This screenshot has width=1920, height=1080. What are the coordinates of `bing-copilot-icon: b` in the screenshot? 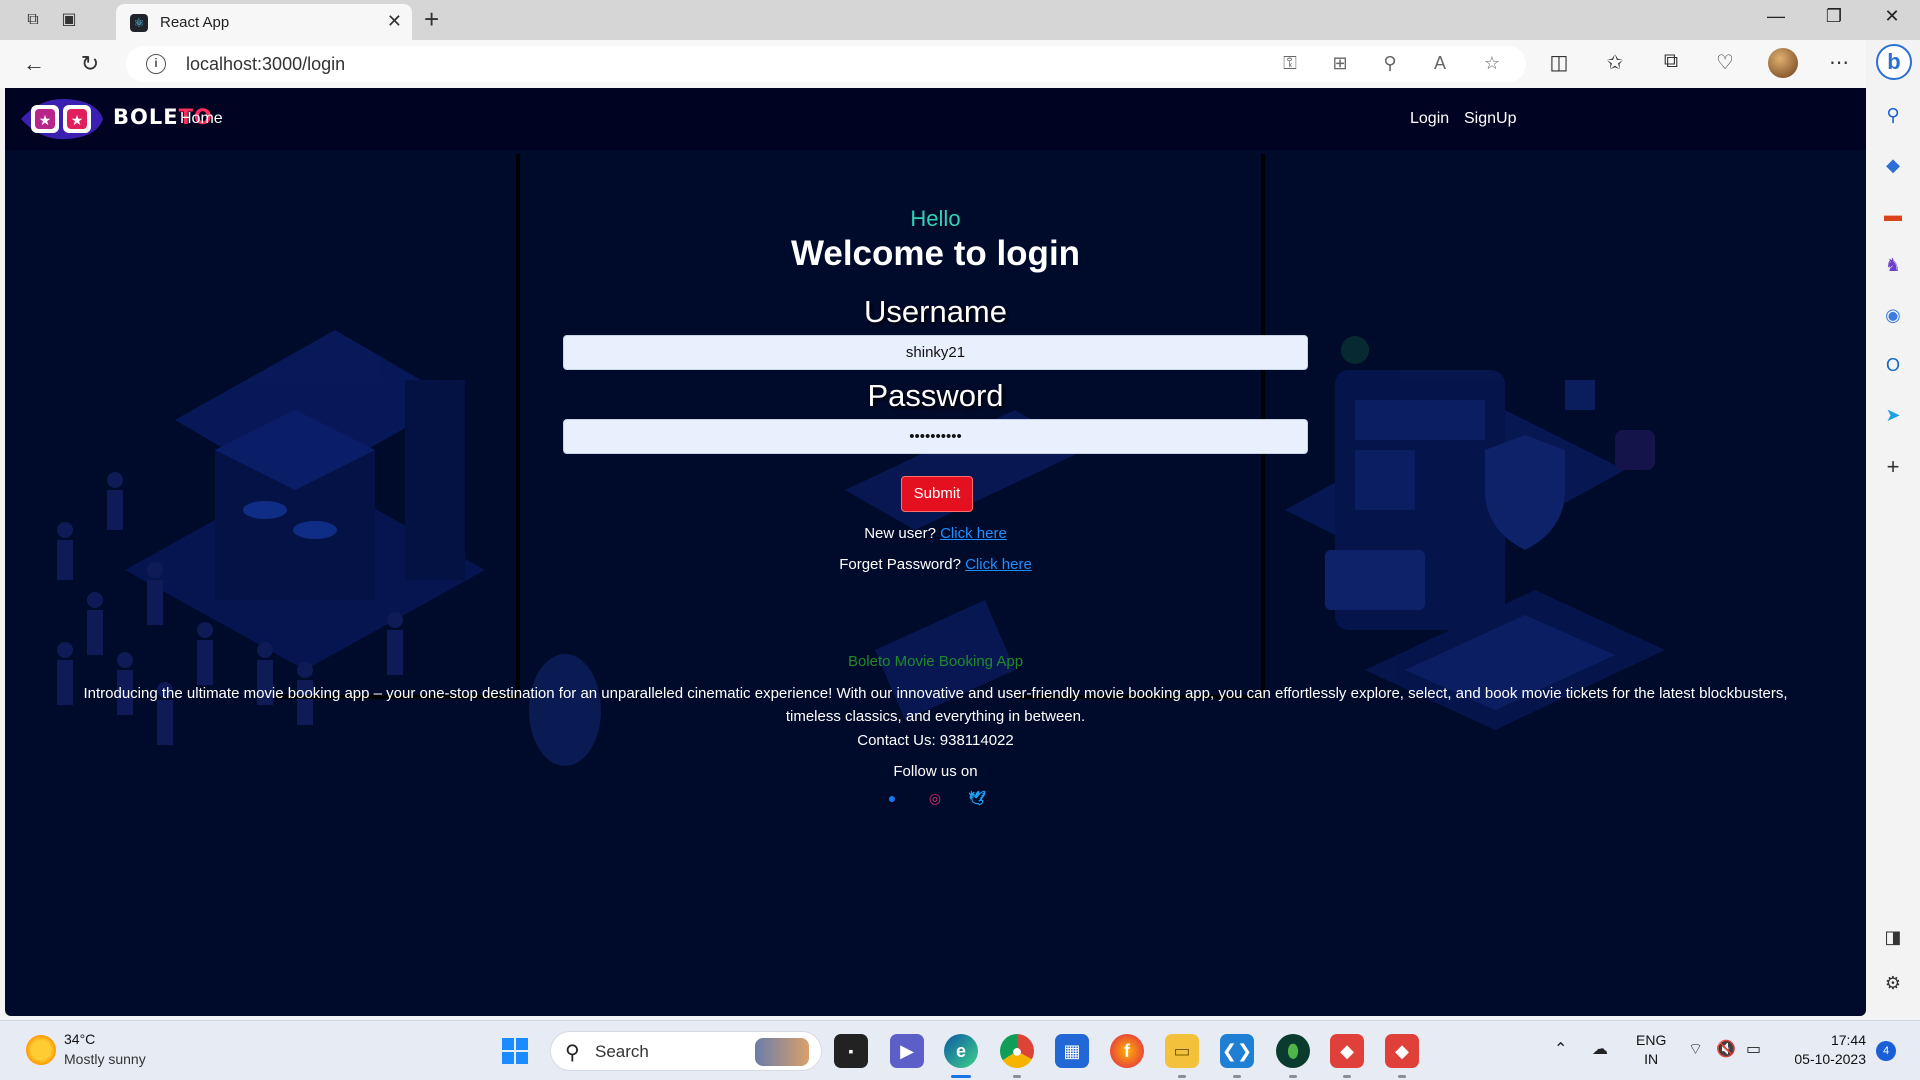 It's located at (1894, 62).